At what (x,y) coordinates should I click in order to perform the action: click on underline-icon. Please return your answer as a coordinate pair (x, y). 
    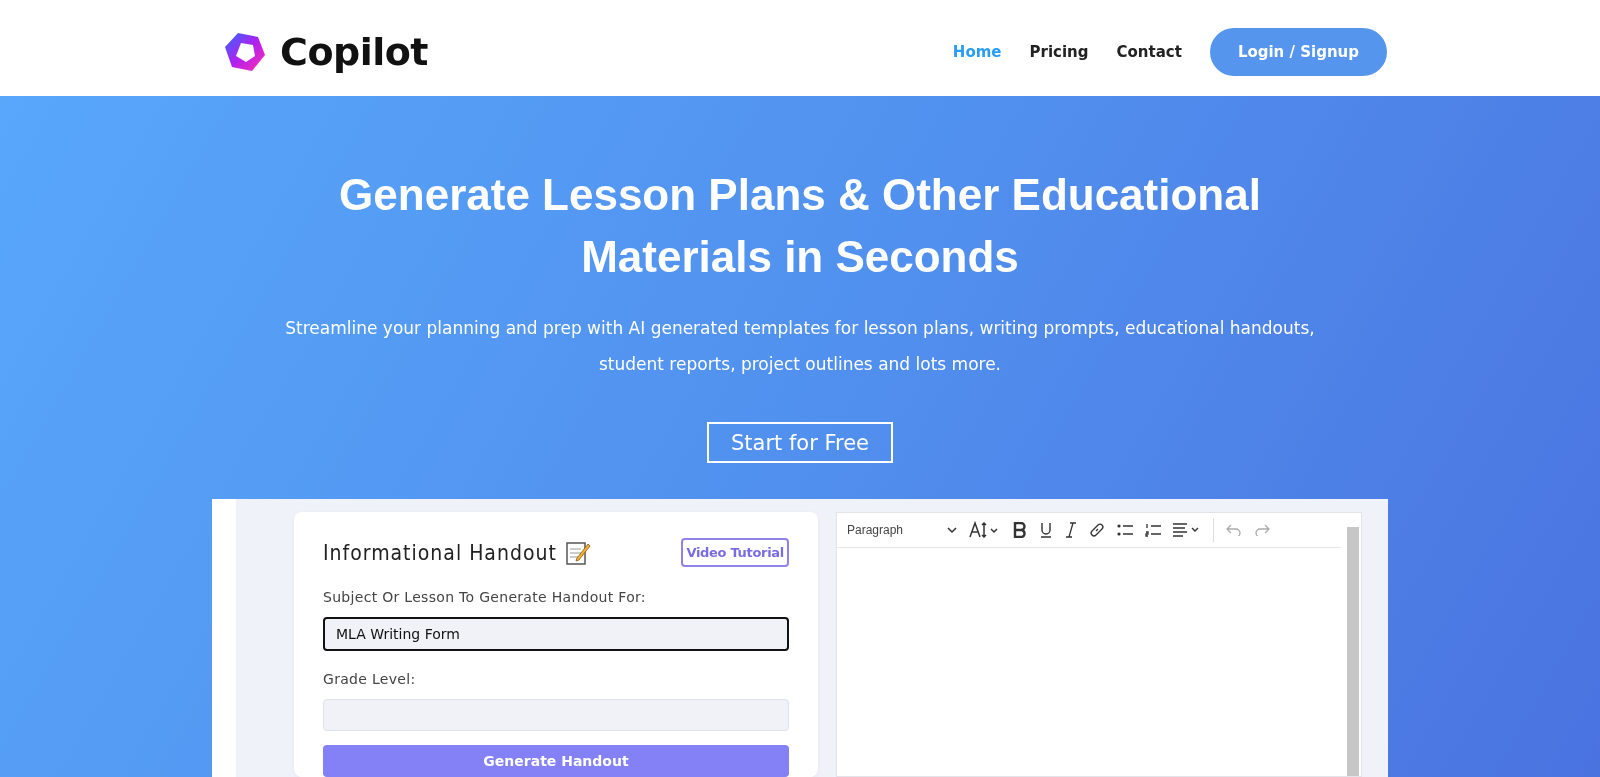
    Looking at the image, I should click on (1046, 530).